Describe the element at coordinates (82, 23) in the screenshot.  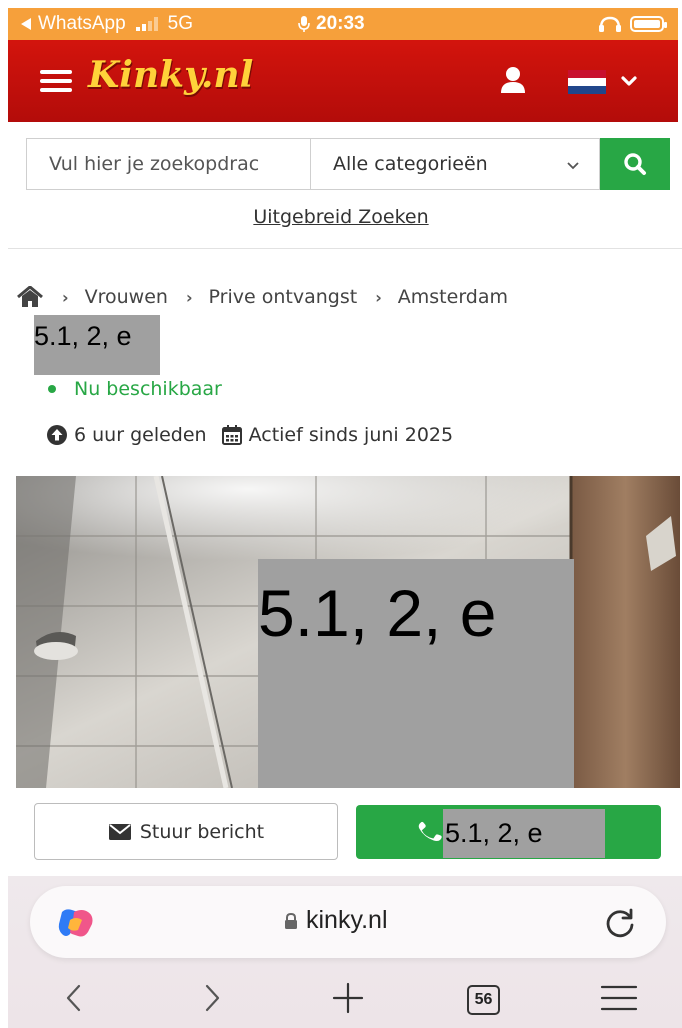
I see `back-app-label: WhatsApp` at that location.